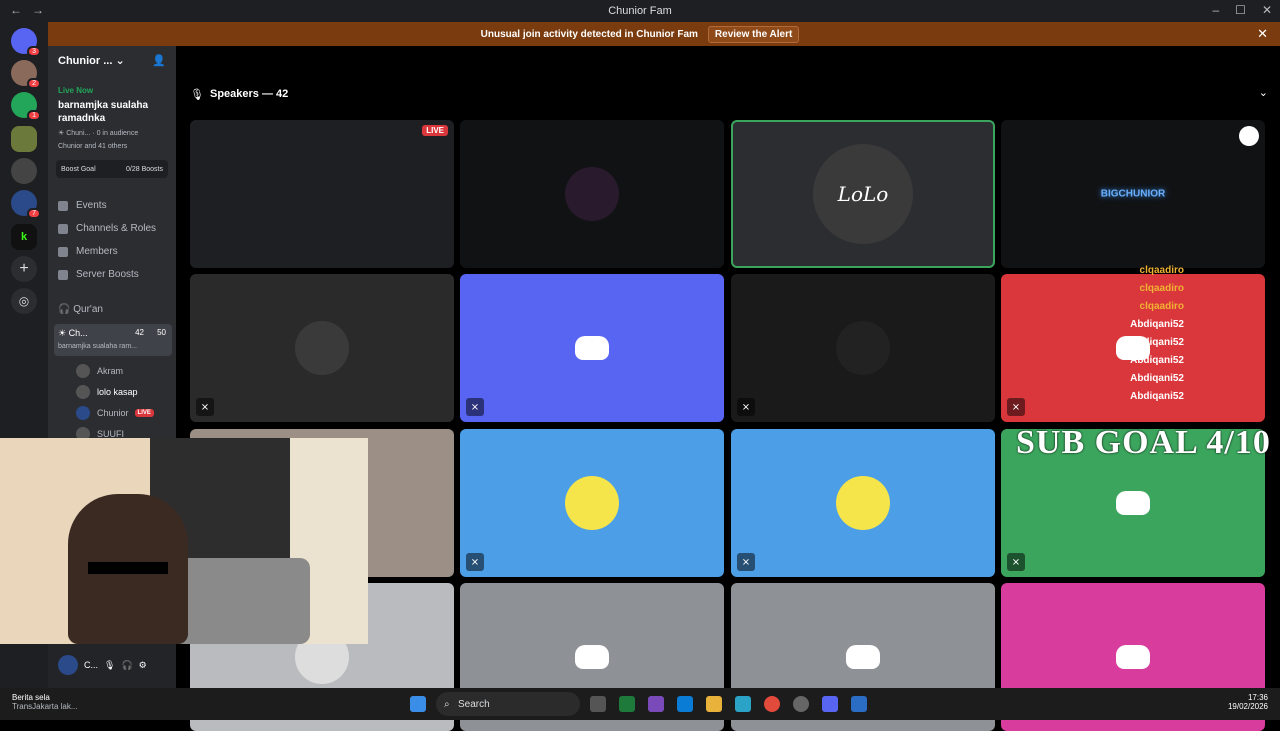  Describe the element at coordinates (159, 60) in the screenshot. I see `invite-icon: 👤` at that location.